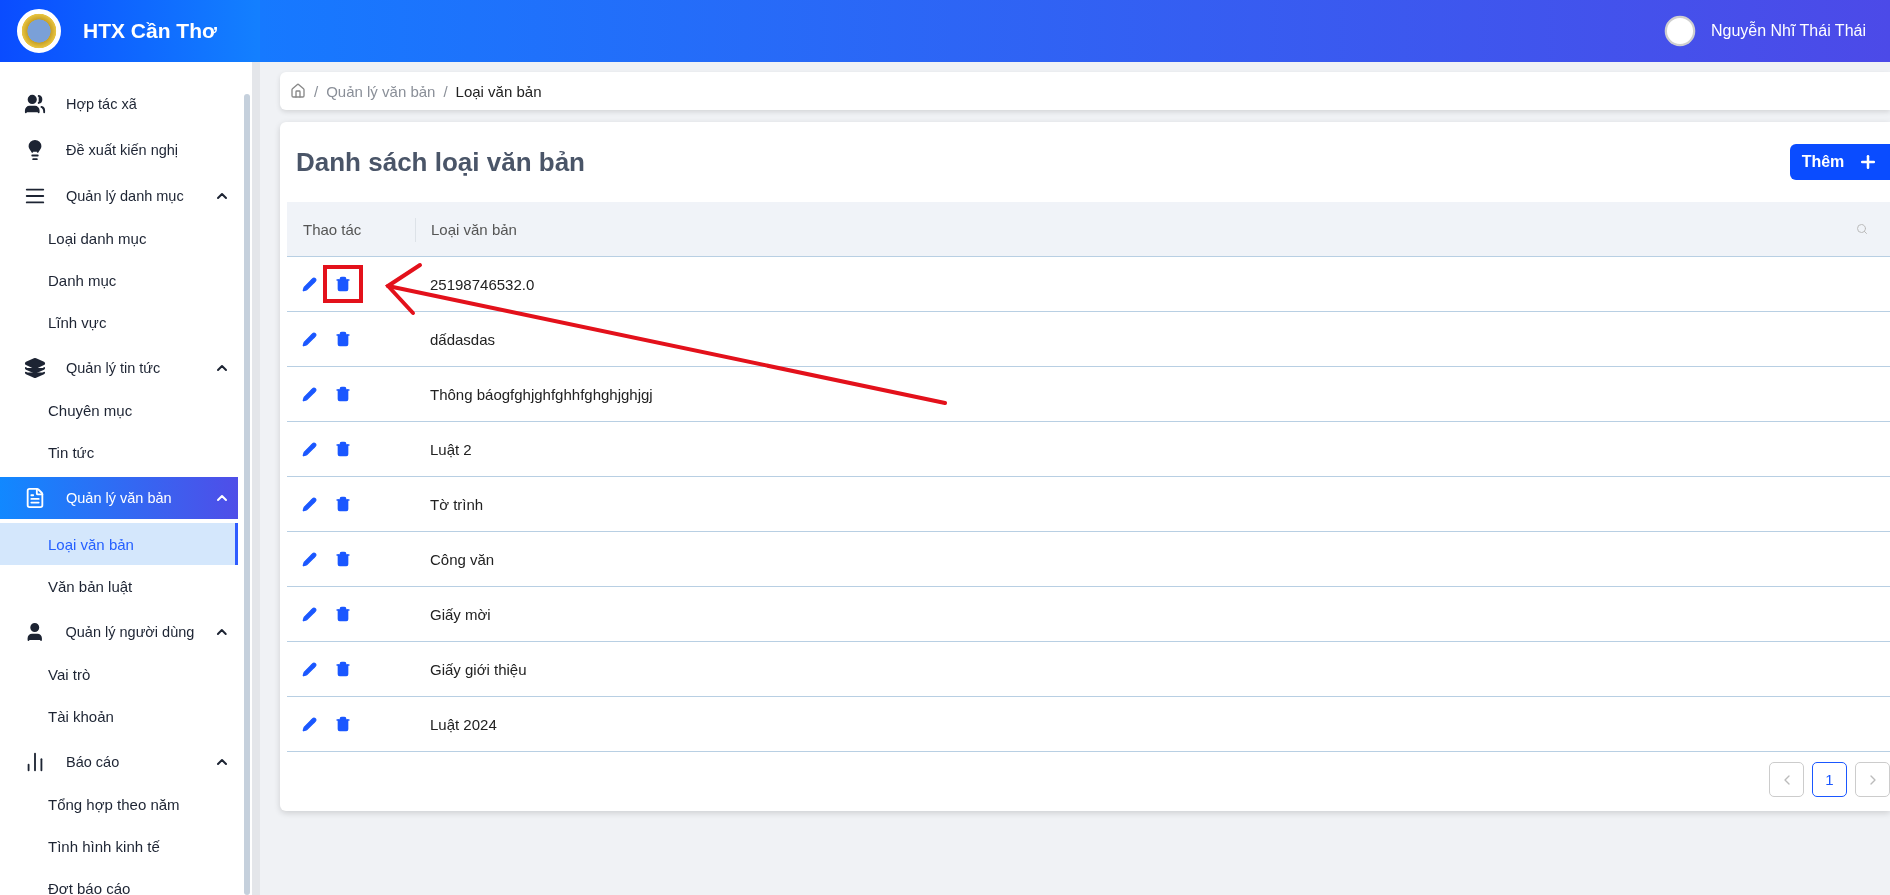 This screenshot has height=895, width=1890. What do you see at coordinates (119, 716) in the screenshot?
I see `sidebar-subitem: Tài khoản` at bounding box center [119, 716].